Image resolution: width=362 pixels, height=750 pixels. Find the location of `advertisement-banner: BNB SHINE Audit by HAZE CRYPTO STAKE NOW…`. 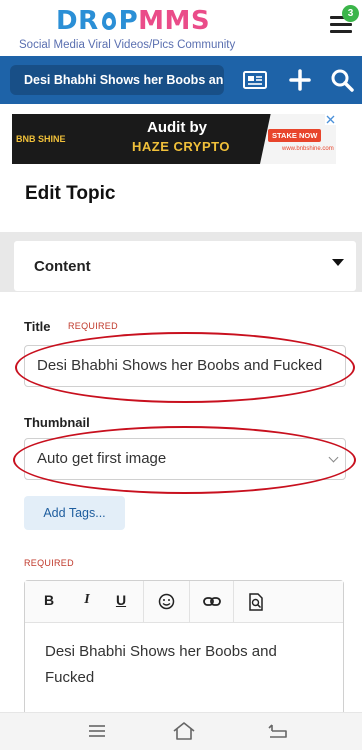

advertisement-banner: BNB SHINE Audit by HAZE CRYPTO STAKE NOW… is located at coordinates (174, 139).